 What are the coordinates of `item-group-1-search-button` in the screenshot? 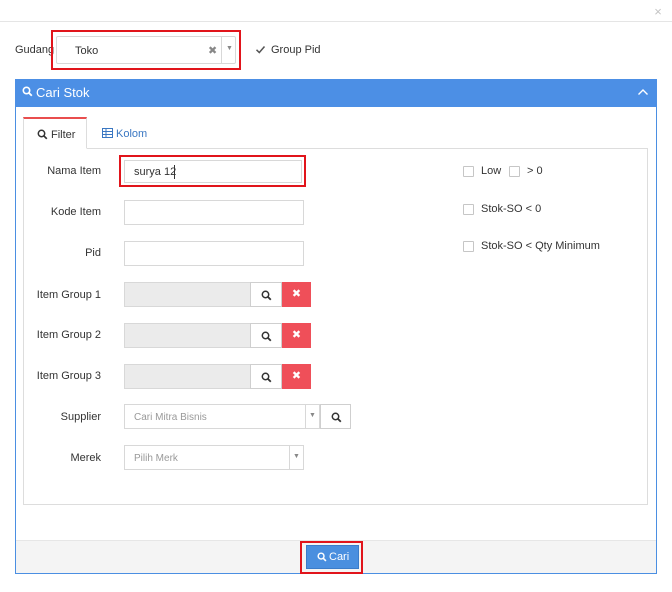 It's located at (266, 294).